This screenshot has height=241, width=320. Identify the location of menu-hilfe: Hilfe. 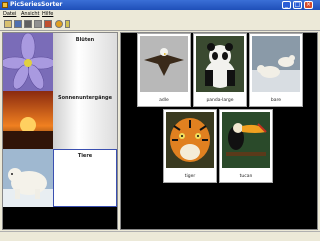
(47, 14).